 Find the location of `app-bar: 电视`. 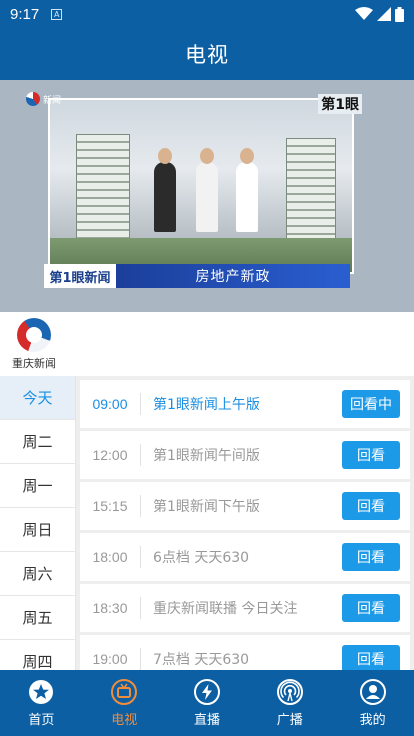

app-bar: 电视 is located at coordinates (207, 54).